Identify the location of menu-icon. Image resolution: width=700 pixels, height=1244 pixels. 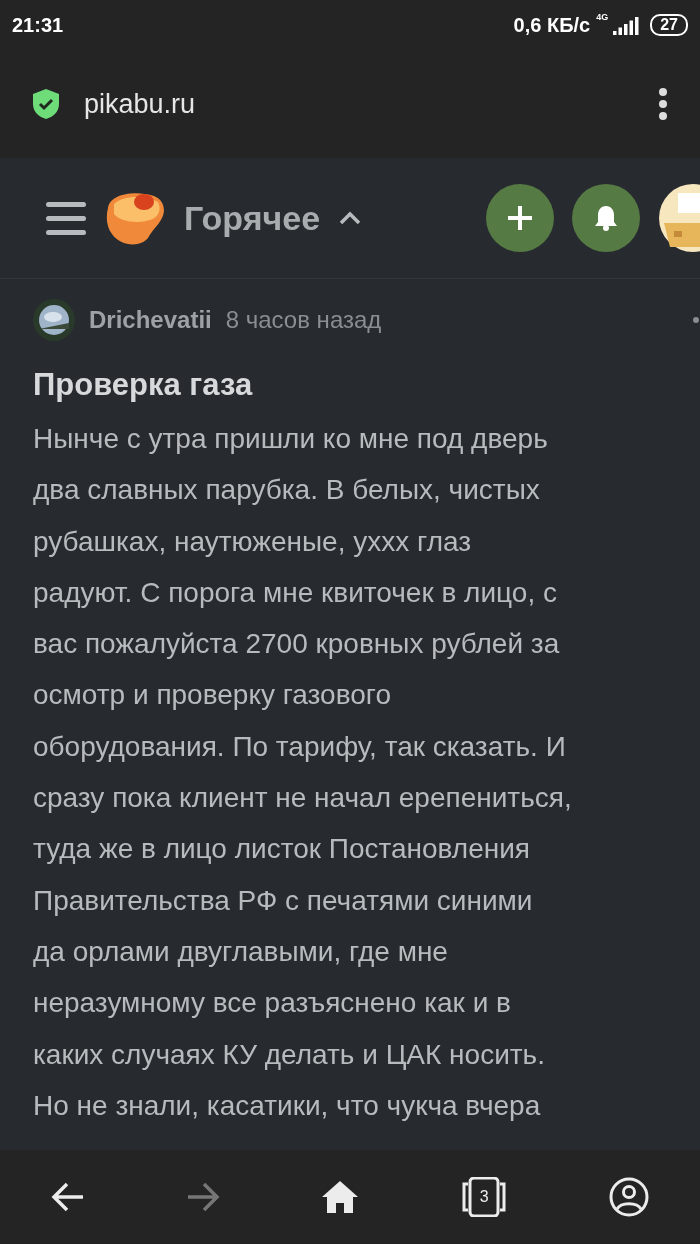
(66, 218).